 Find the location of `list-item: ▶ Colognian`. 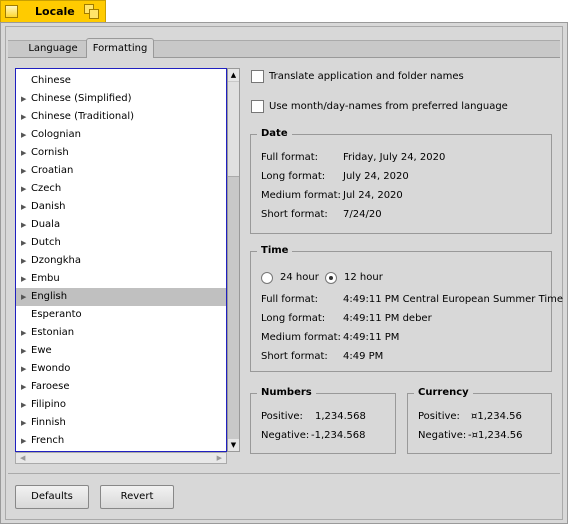

list-item: ▶ Colognian is located at coordinates (121, 135).